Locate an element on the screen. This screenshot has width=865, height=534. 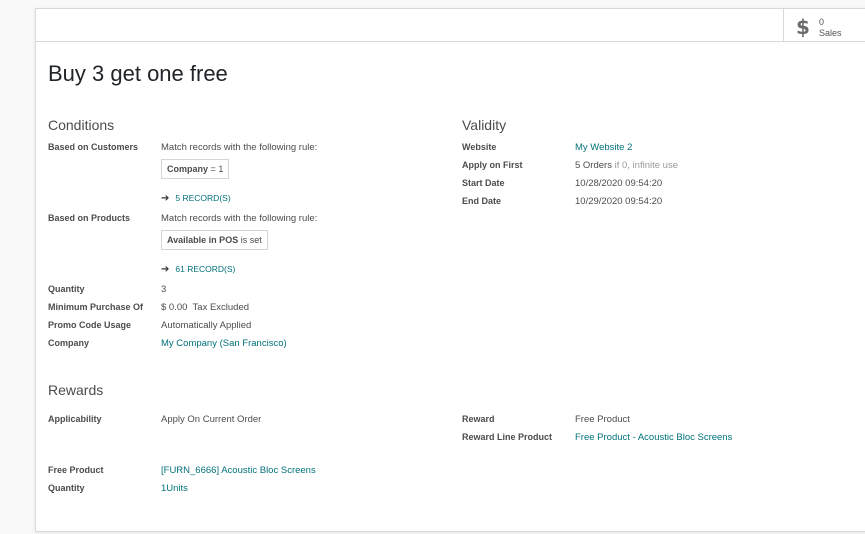
minimum-purchase-label: Minimum Purchase Of is located at coordinates (96, 307).